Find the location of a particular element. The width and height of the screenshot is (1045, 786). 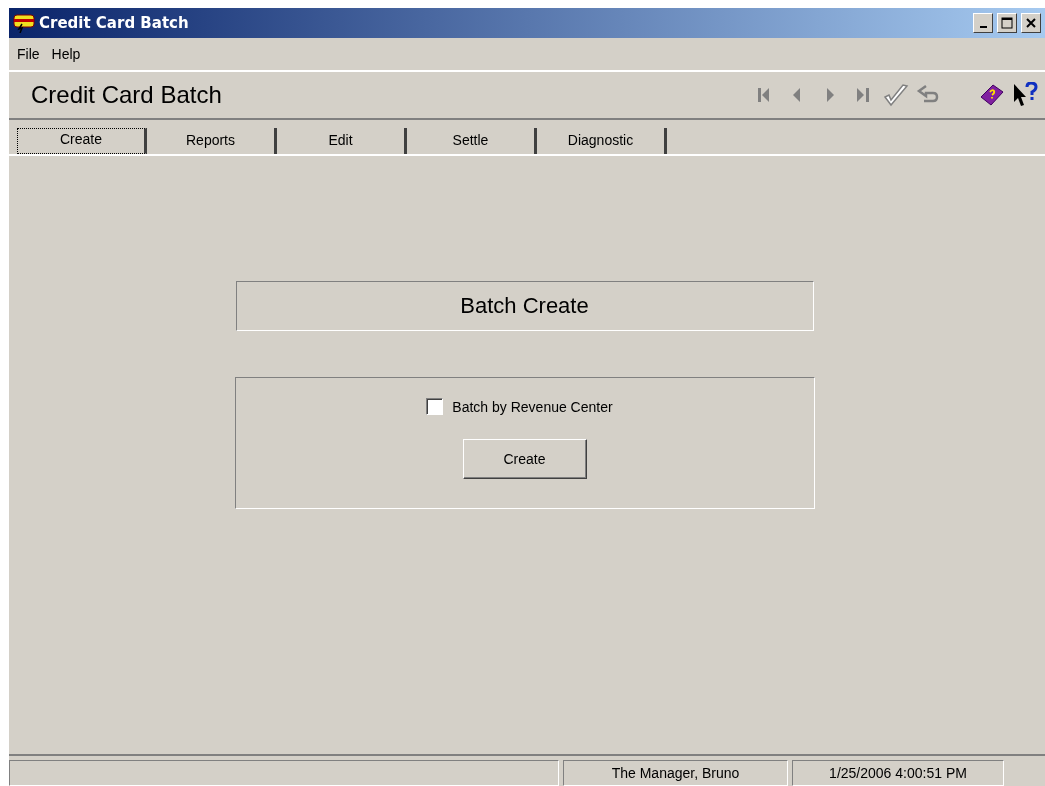

previous-icon is located at coordinates (796, 95).